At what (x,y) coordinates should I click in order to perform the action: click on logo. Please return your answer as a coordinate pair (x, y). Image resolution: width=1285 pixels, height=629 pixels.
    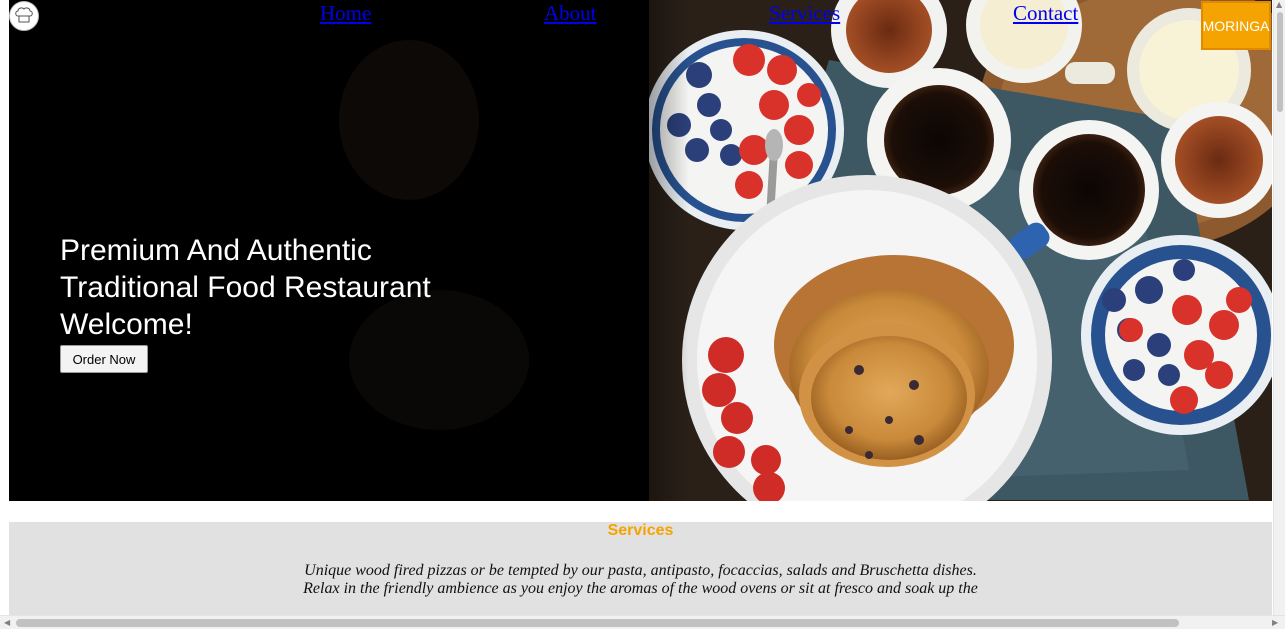
    Looking at the image, I should click on (24, 16).